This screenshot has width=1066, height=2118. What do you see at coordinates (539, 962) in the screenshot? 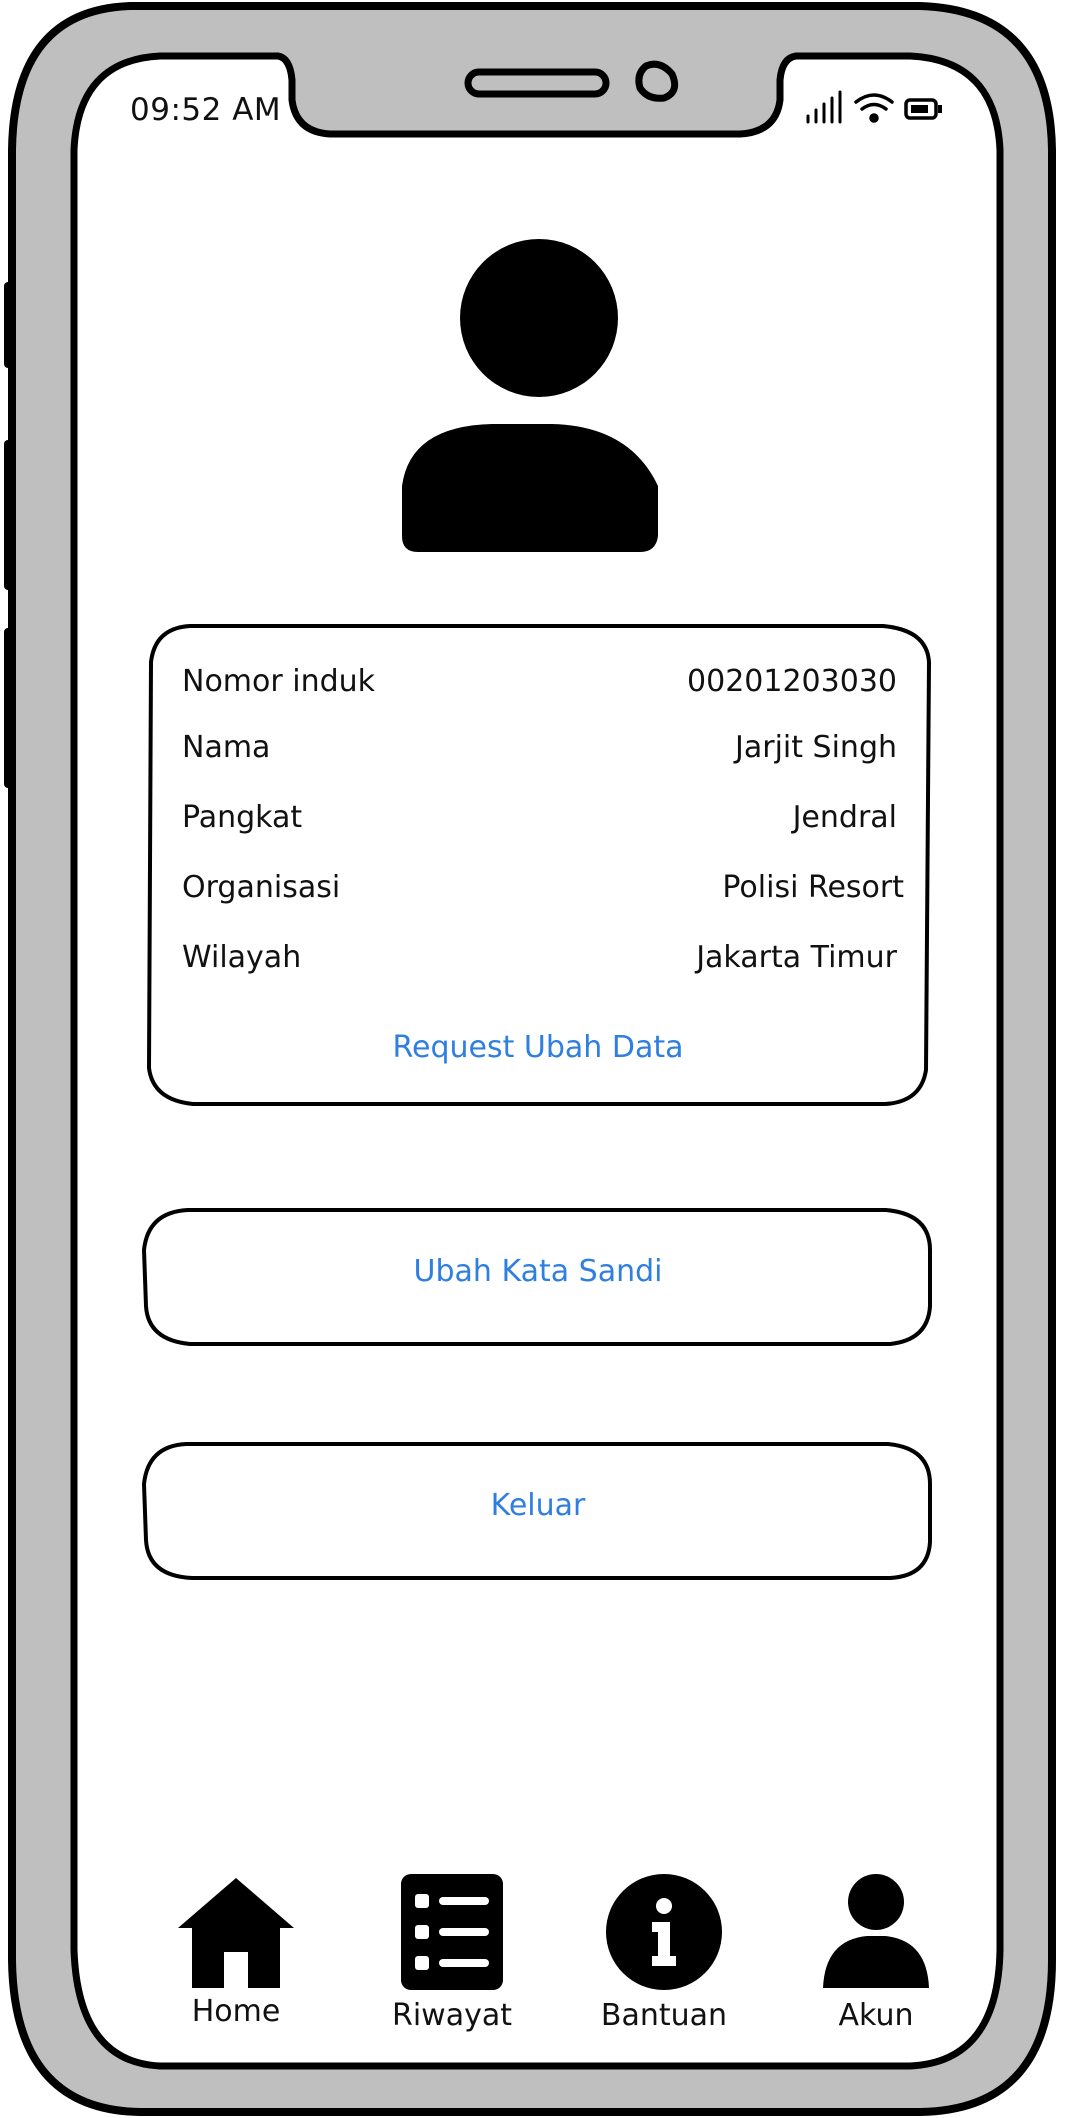
I see `profile-row-wilayah: Wilayah Jakarta Timur` at bounding box center [539, 962].